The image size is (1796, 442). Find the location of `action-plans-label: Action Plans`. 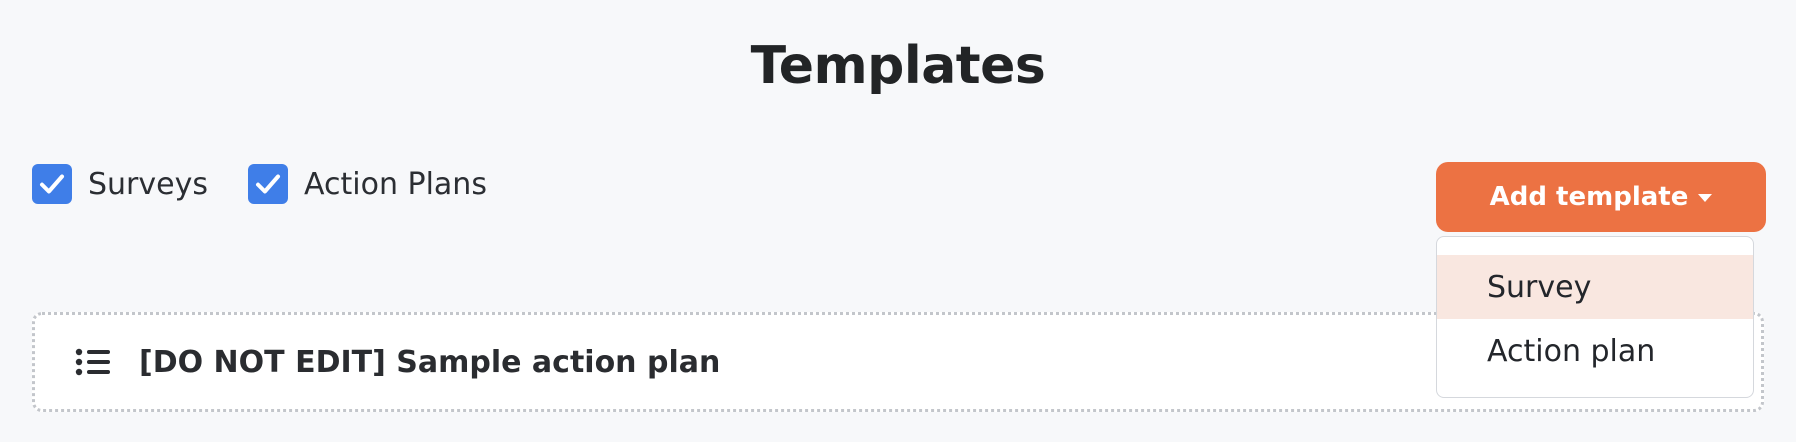

action-plans-label: Action Plans is located at coordinates (395, 184).